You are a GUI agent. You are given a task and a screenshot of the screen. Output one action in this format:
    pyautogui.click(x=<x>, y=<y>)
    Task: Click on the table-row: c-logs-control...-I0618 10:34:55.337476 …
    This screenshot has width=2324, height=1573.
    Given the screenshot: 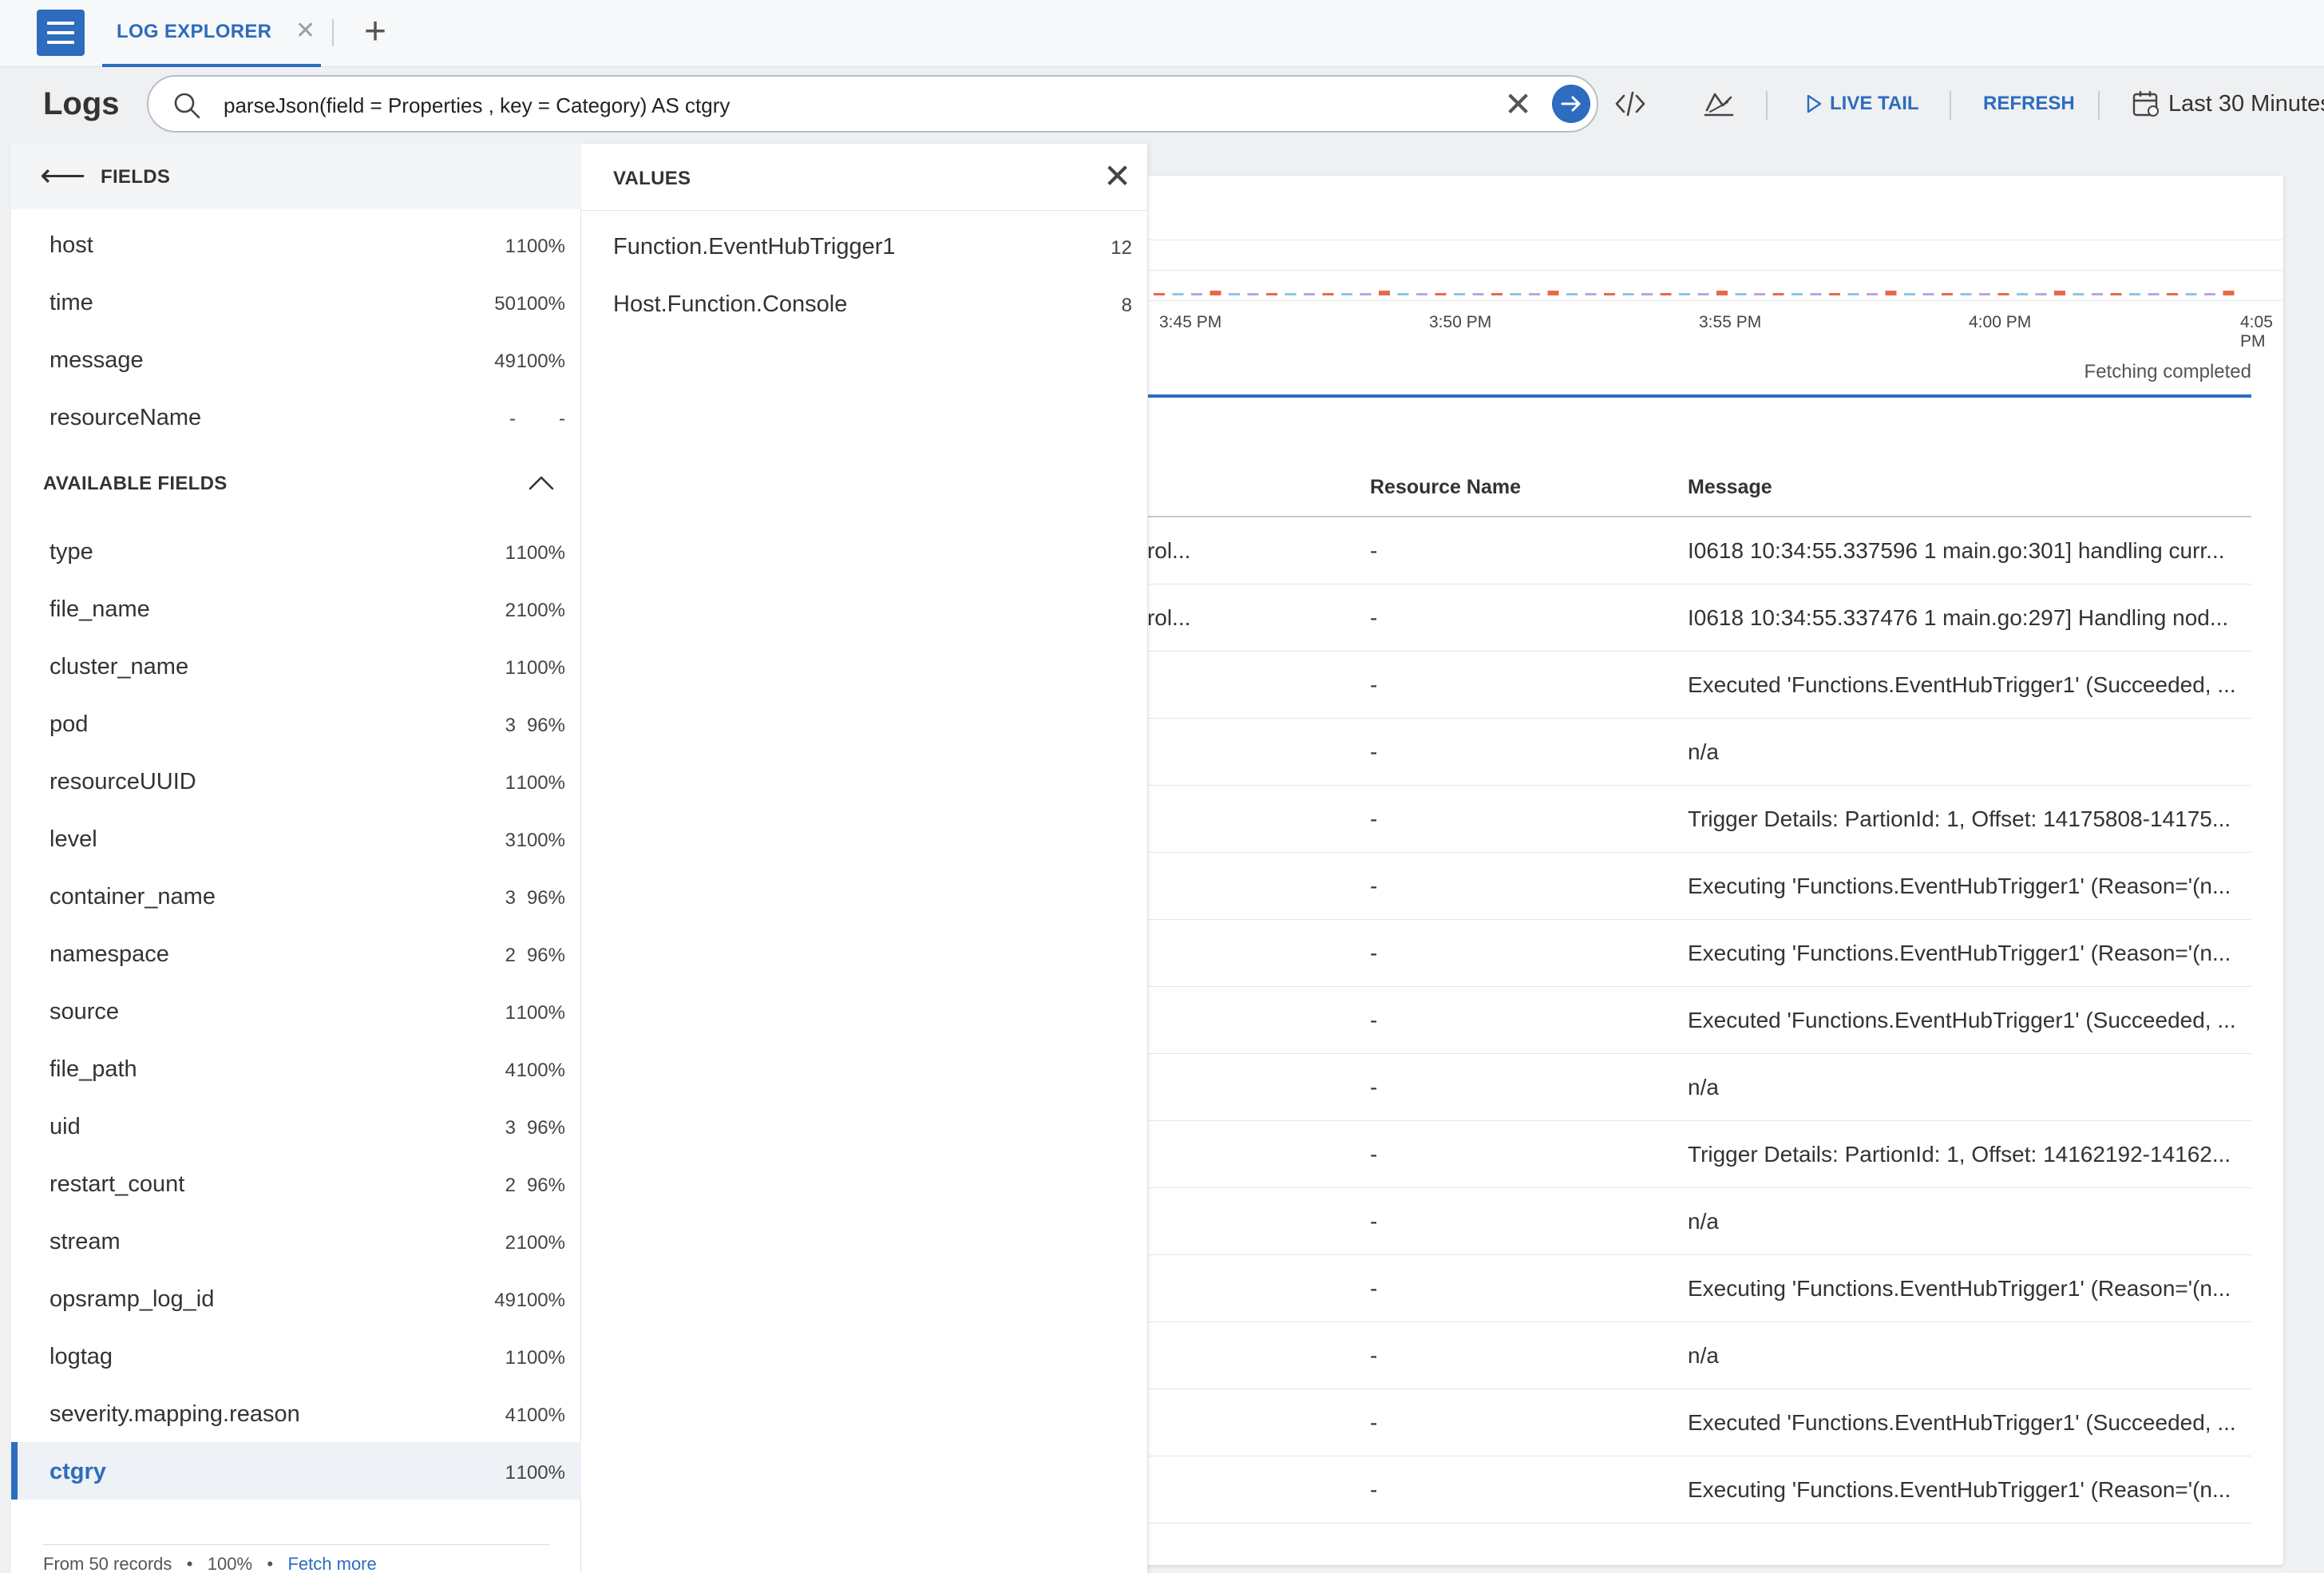 What is the action you would take?
    pyautogui.click(x=1644, y=618)
    